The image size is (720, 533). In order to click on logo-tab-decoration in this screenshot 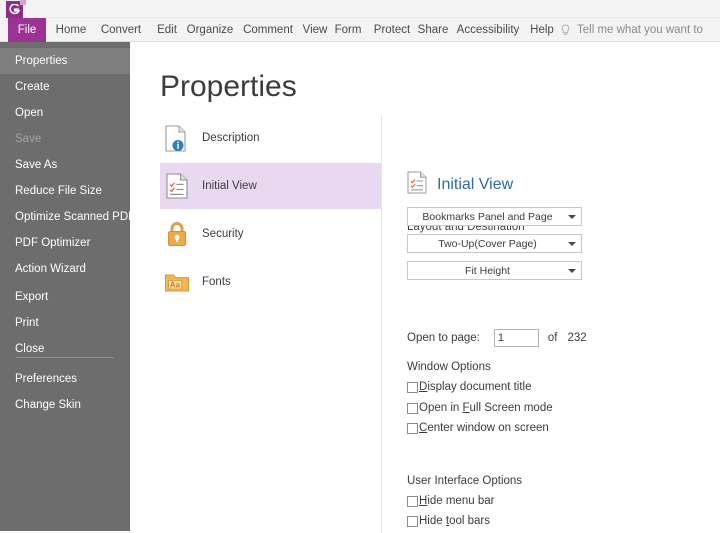, I will do `click(23, 2)`.